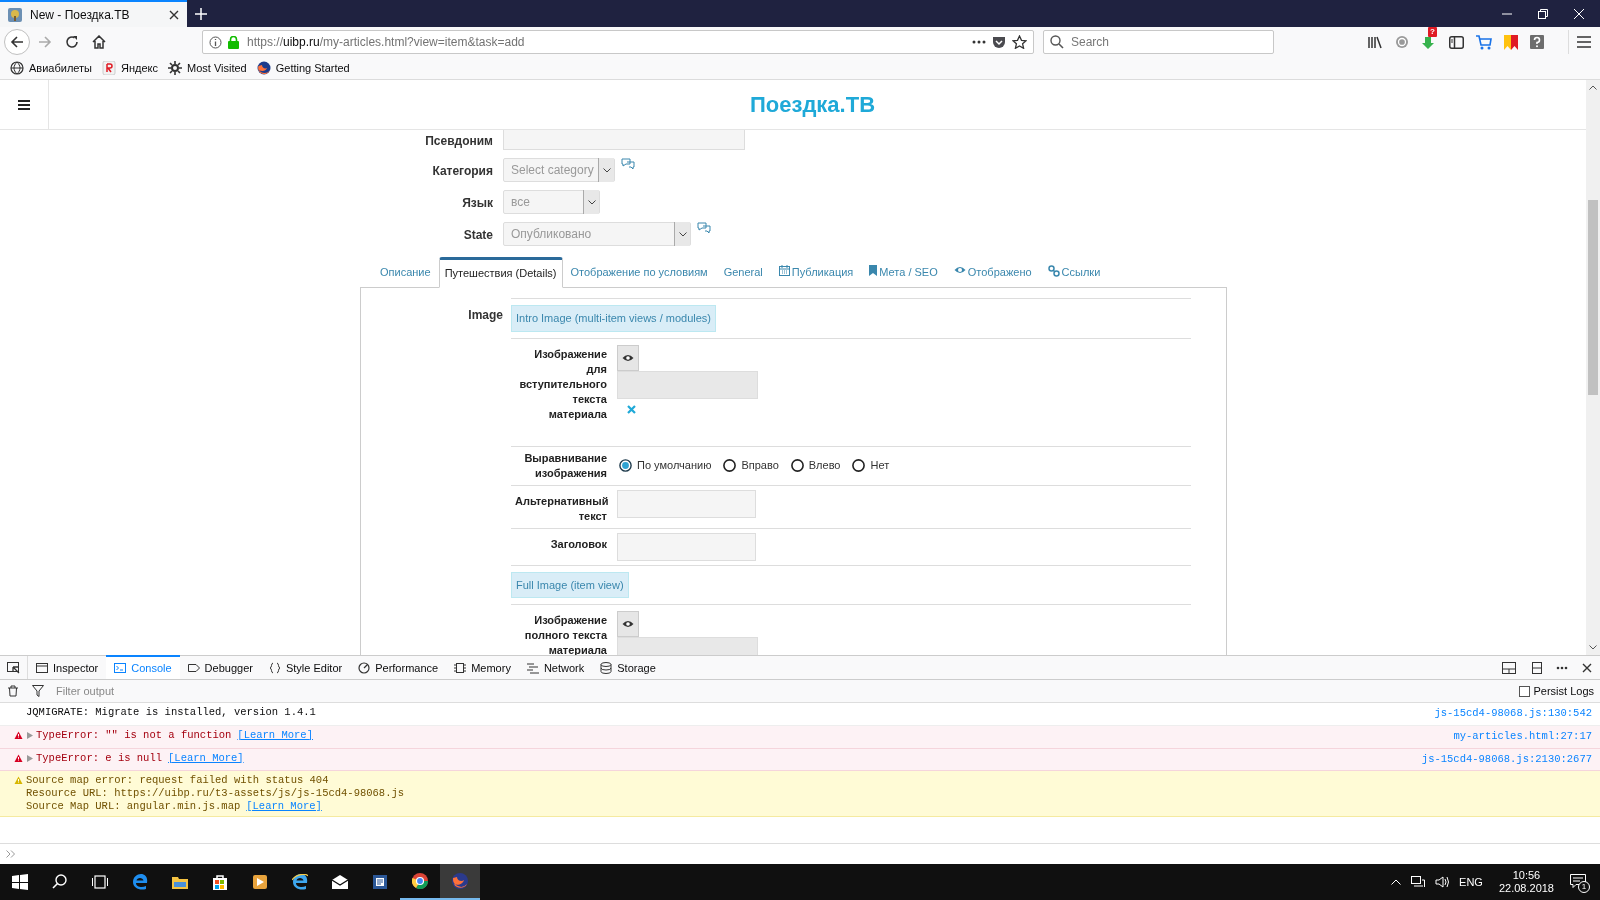  I want to click on radio-option: По умолчанию, so click(665, 465).